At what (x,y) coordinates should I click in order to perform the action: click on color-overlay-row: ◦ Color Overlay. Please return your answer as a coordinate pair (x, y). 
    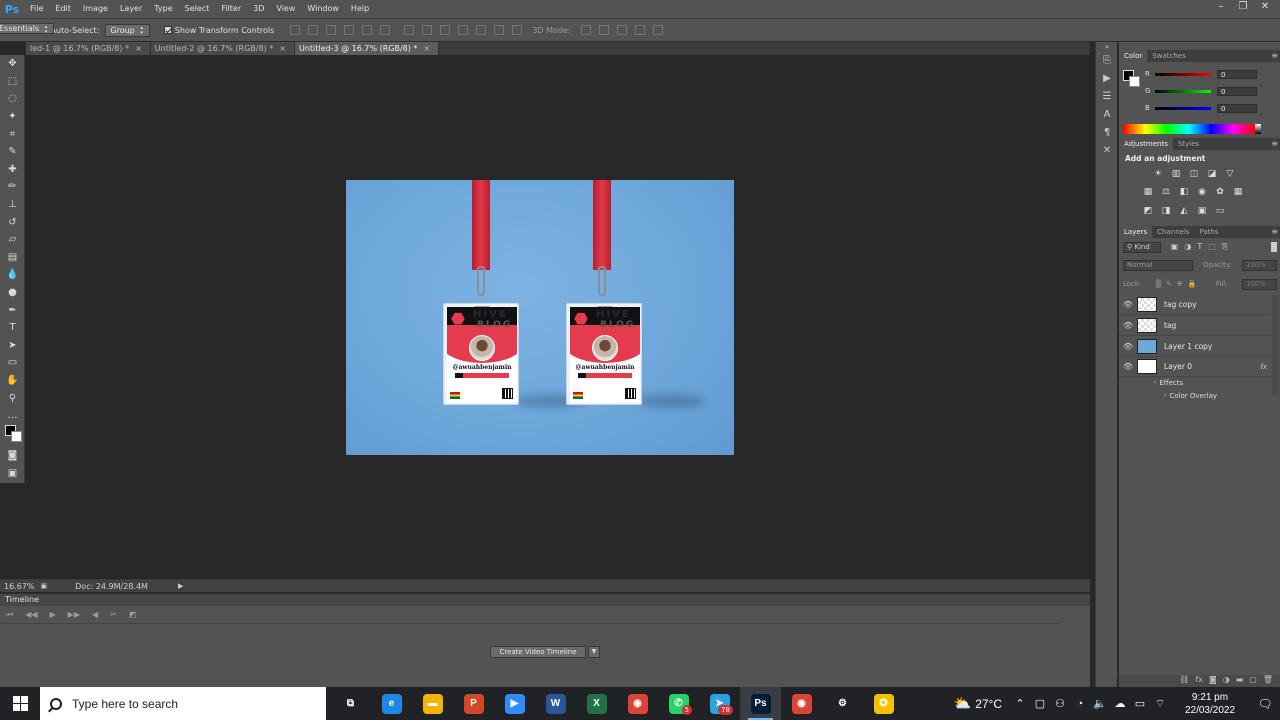
    Looking at the image, I should click on (1190, 396).